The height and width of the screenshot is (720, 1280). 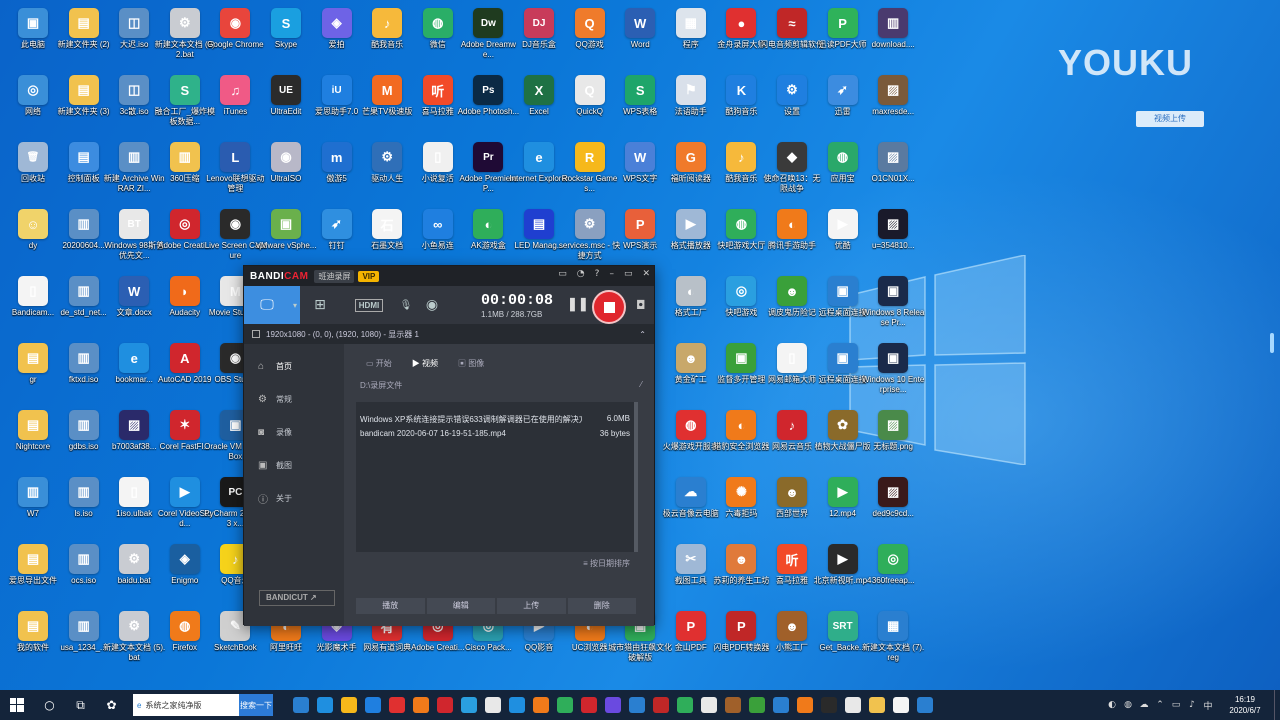 I want to click on minimize-icon: –, so click(x=611, y=274).